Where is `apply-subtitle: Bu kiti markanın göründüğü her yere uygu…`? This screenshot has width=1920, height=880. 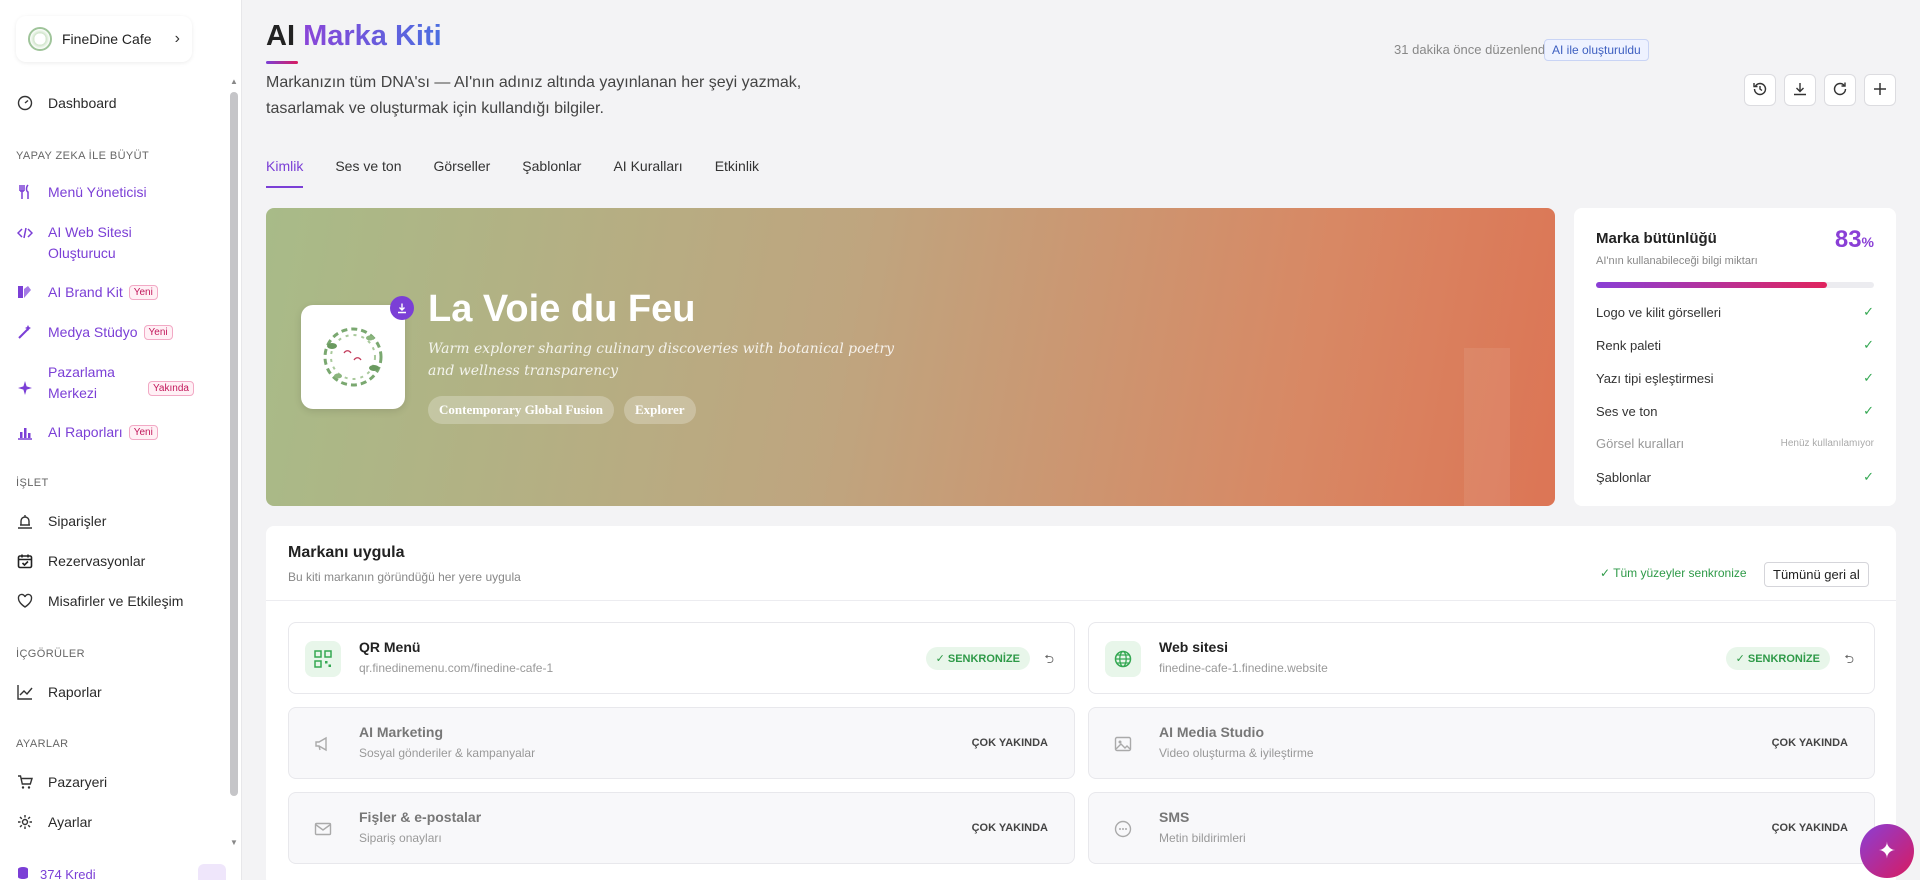
apply-subtitle: Bu kiti markanın göründüğü her yere uygu… is located at coordinates (404, 577).